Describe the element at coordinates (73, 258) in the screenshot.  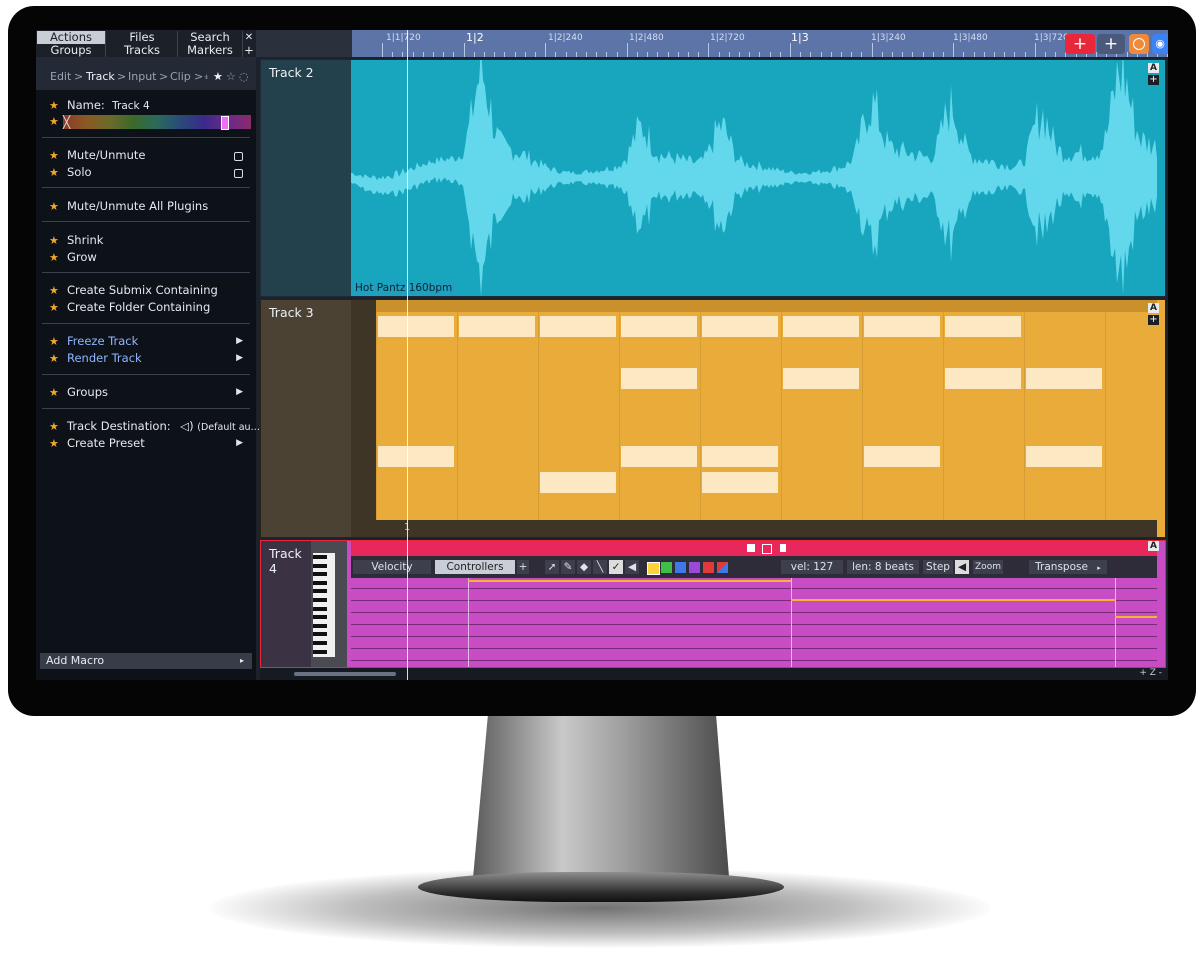
I see `grow-row: ★ Grow` at that location.